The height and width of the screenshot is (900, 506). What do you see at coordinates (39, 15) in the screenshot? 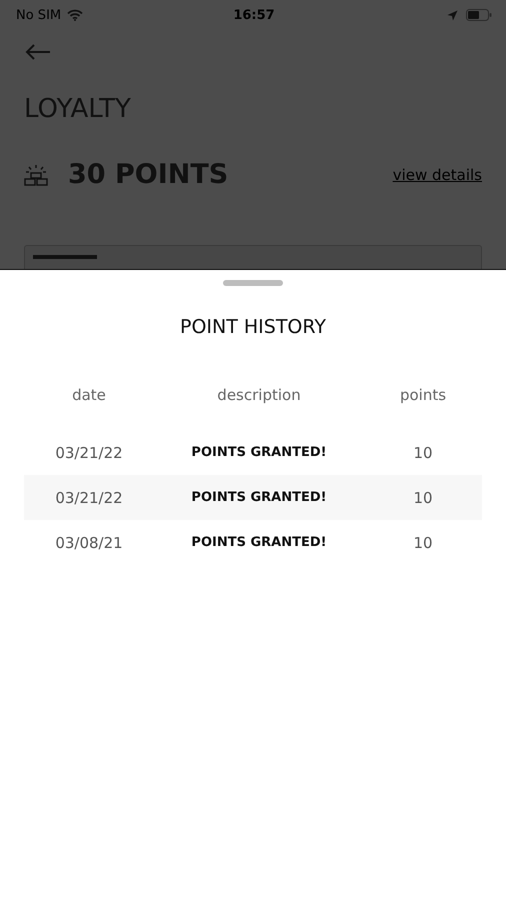
I see `carrier-label: No SIM` at bounding box center [39, 15].